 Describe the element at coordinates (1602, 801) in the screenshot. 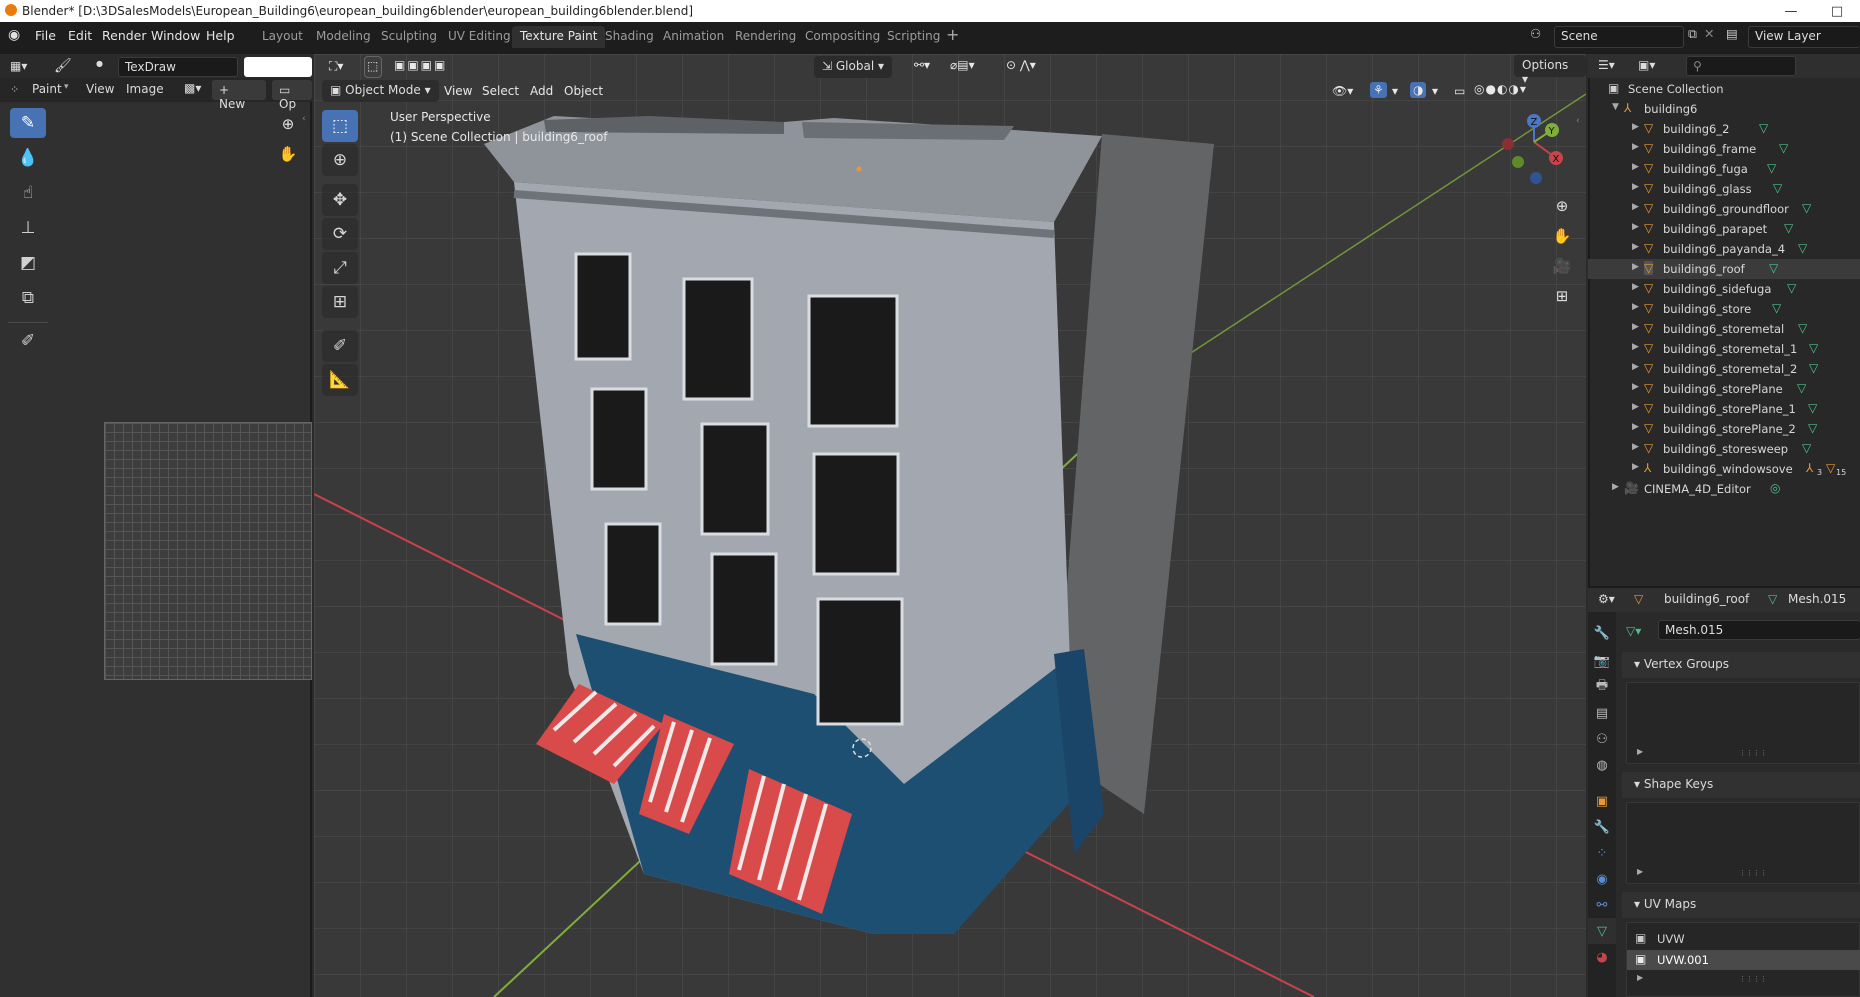

I see `object-tab-icon: ▣` at that location.